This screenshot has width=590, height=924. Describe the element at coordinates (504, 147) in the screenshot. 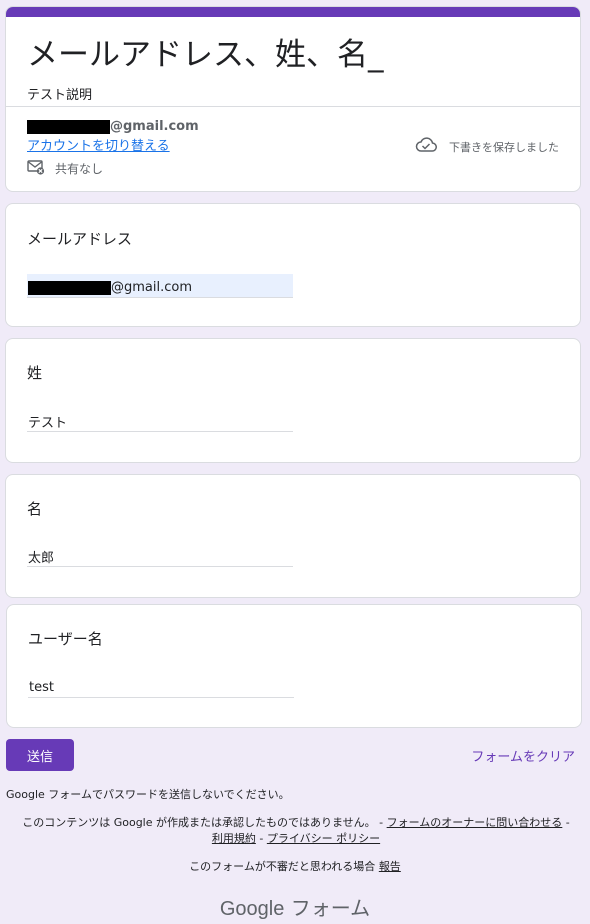

I see `draft-saved-text: 下書きを保存しました` at that location.